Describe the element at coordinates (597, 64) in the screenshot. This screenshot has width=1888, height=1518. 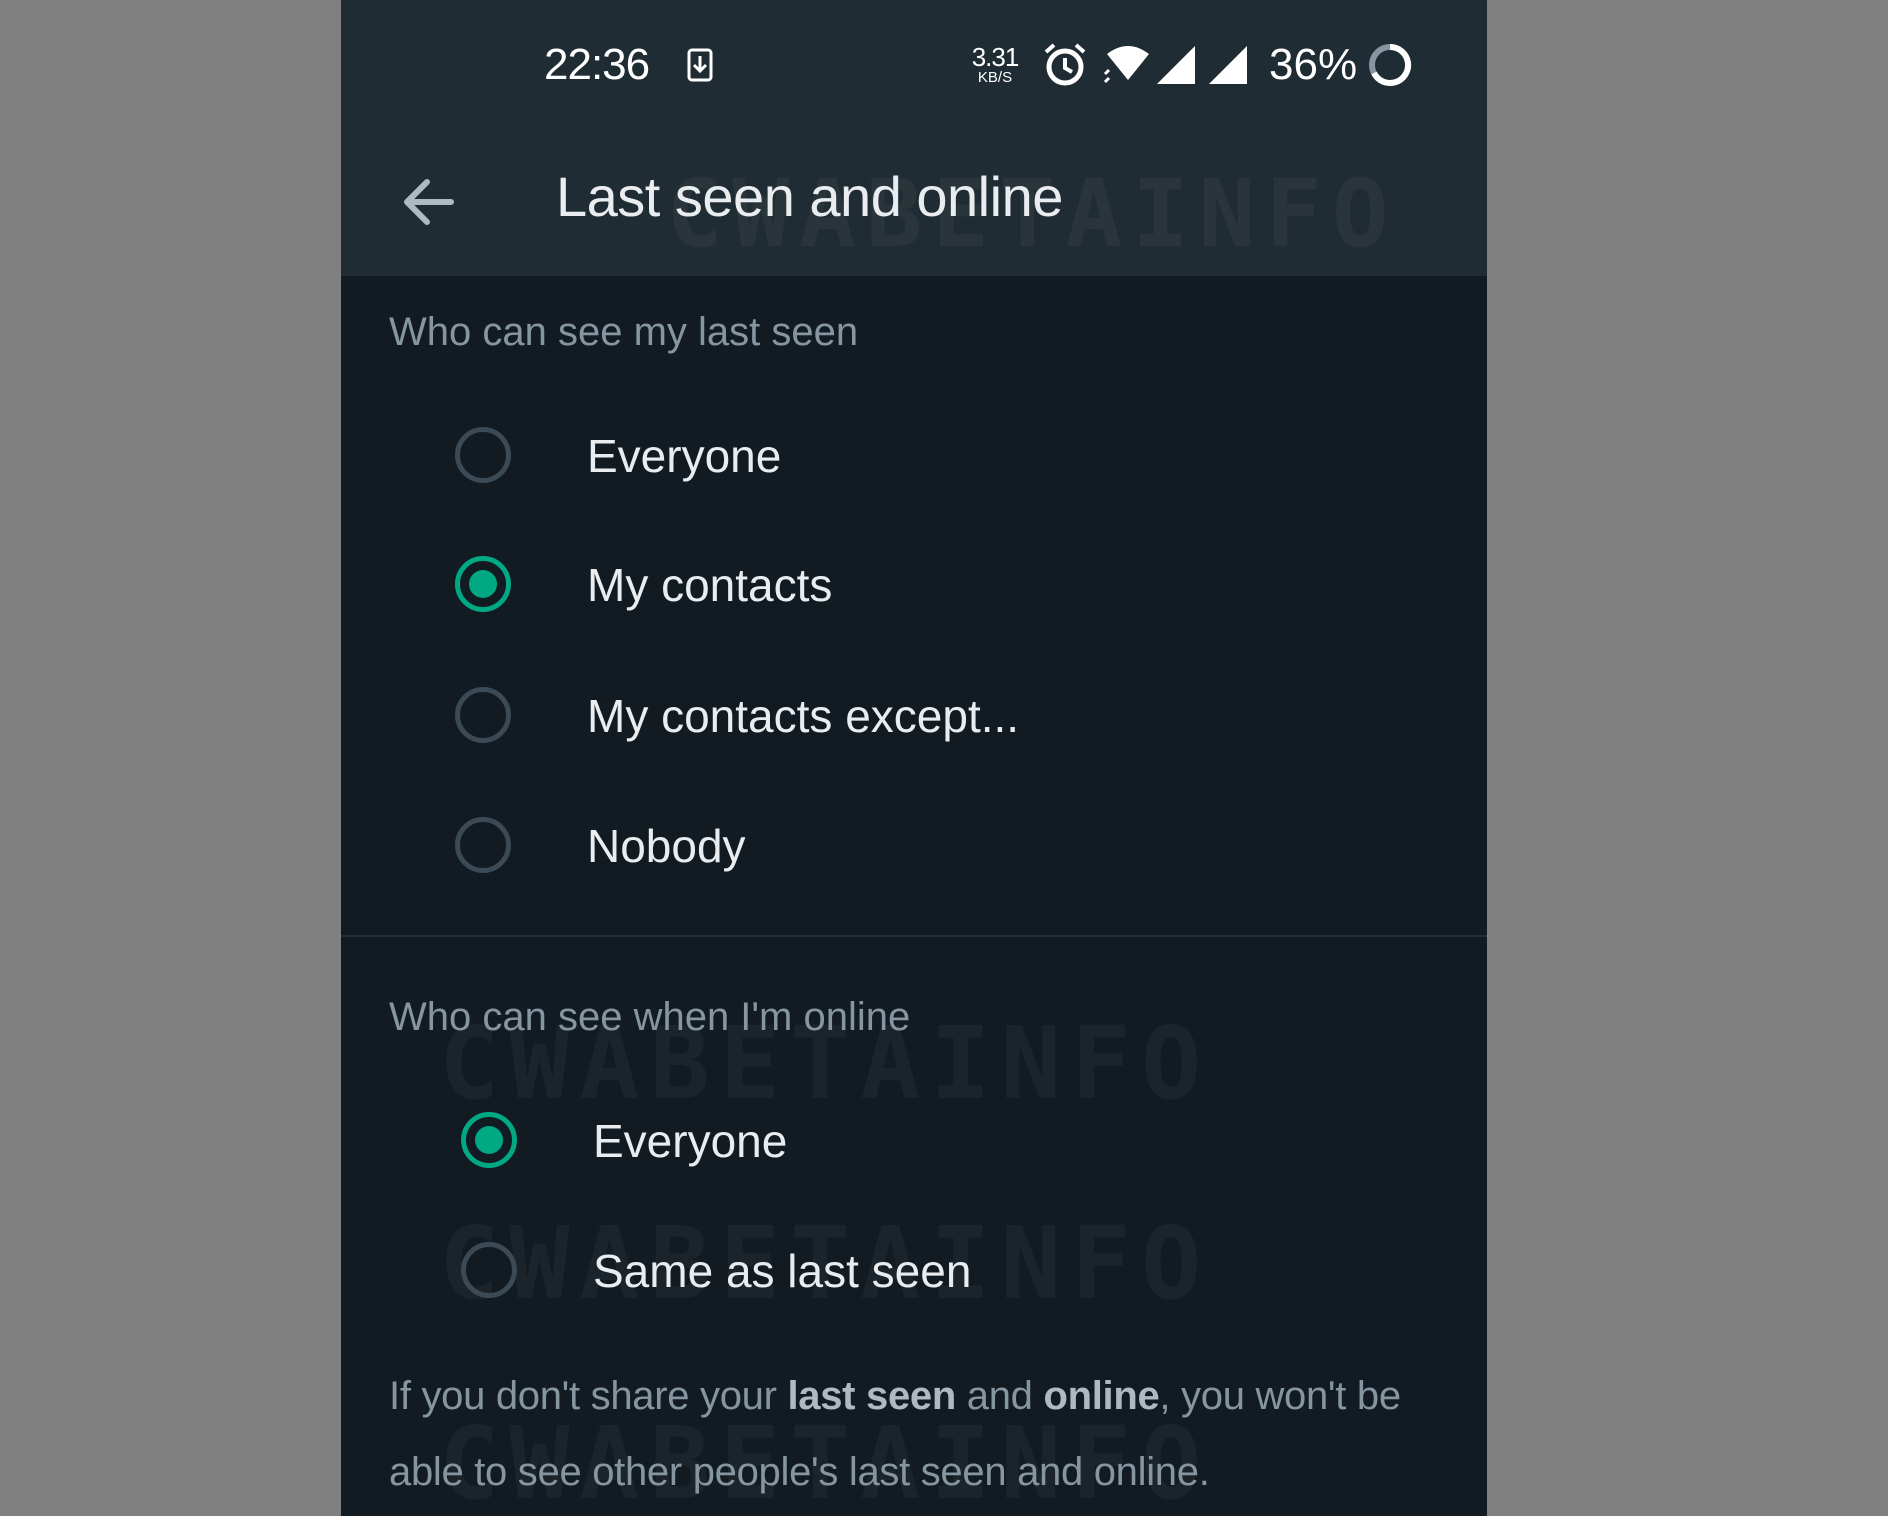
I see `status-time: 22:36` at that location.